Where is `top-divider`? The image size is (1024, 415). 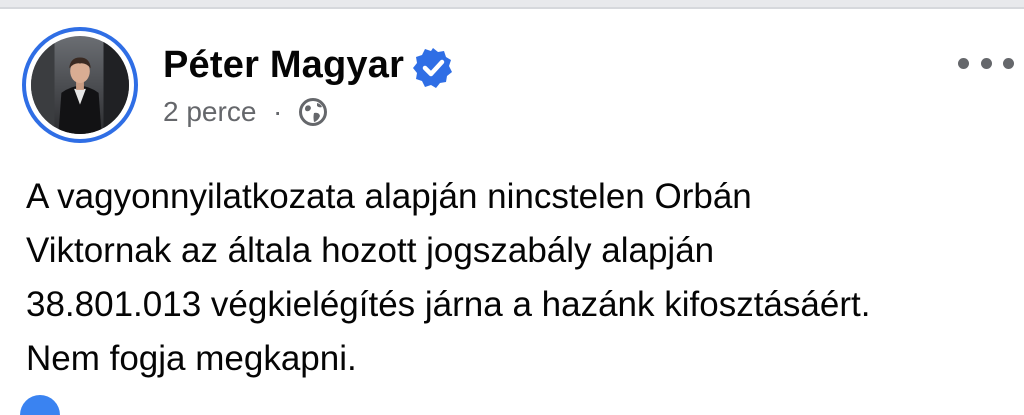
top-divider is located at coordinates (512, 4).